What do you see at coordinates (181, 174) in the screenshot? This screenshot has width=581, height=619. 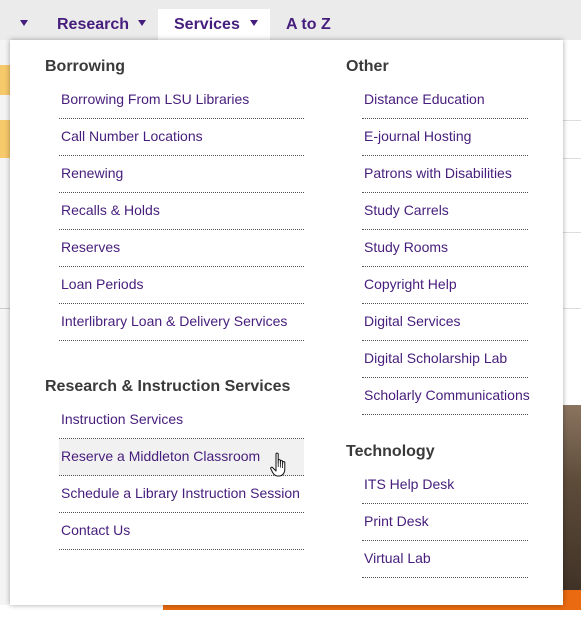 I see `menu-link-renewing: Renewing` at bounding box center [181, 174].